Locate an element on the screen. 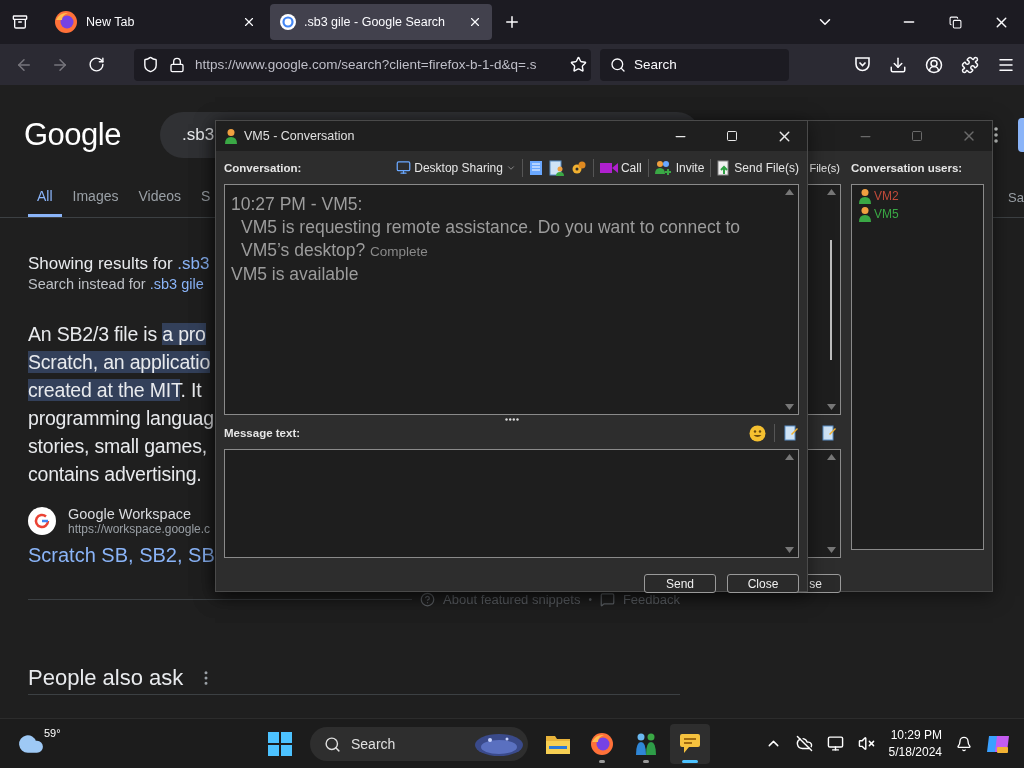 This screenshot has width=1024, height=768. network-icon is located at coordinates (835, 743).